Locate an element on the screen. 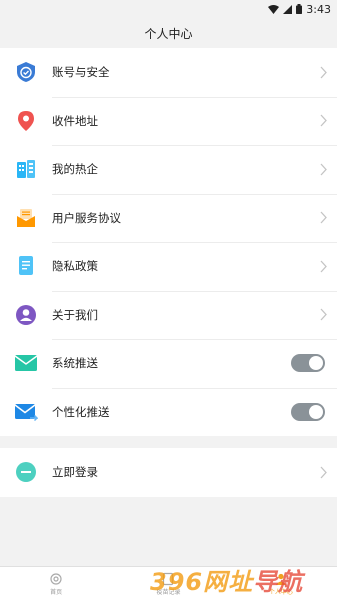 Image resolution: width=337 pixels, height=600 pixels. mail-document-icon is located at coordinates (26, 217).